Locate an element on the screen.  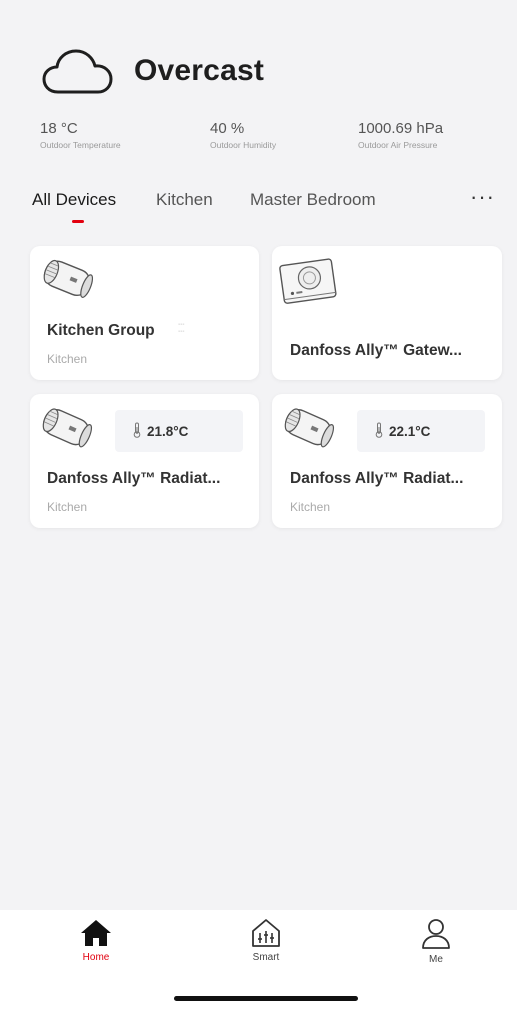
nav-me: Me is located at coordinates (436, 941).